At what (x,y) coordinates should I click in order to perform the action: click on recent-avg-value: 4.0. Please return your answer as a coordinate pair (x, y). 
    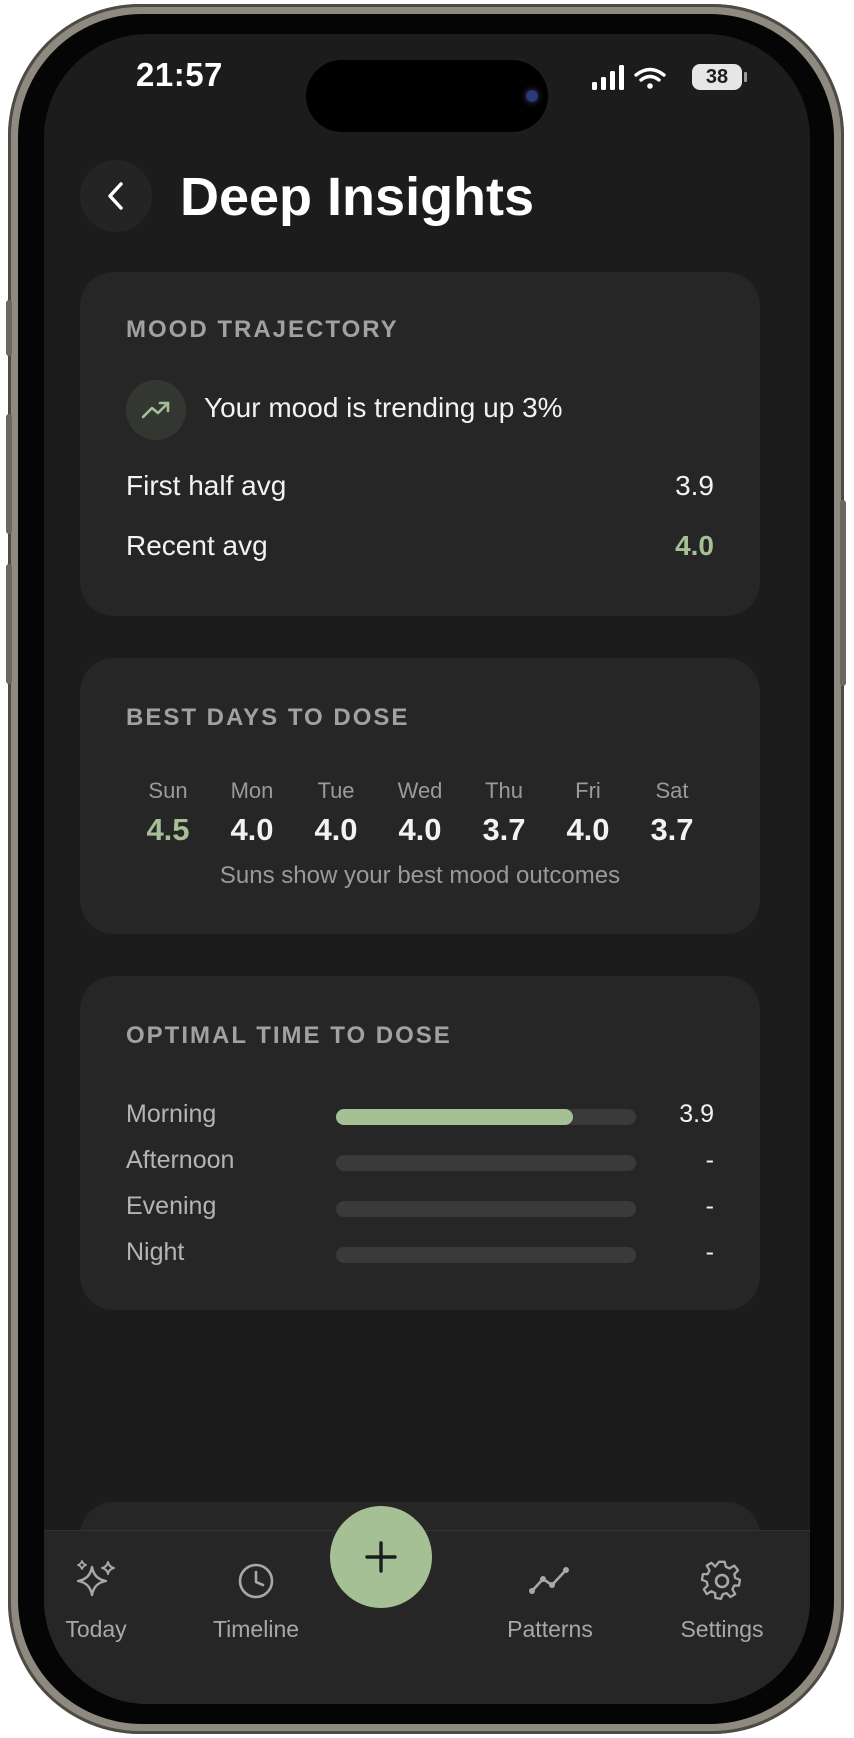
    Looking at the image, I should click on (694, 545).